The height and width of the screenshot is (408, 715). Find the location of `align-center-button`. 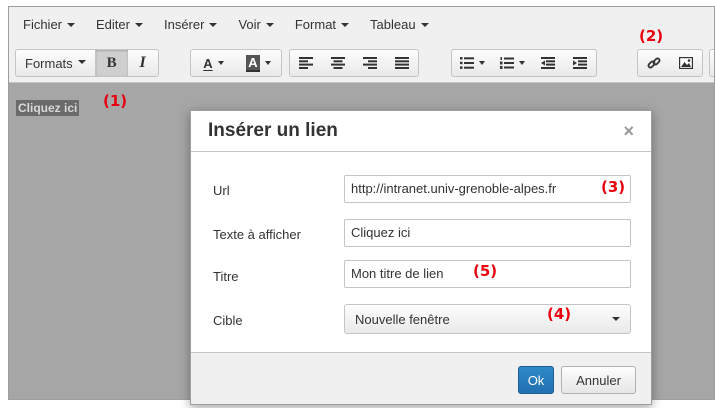

align-center-button is located at coordinates (338, 63).